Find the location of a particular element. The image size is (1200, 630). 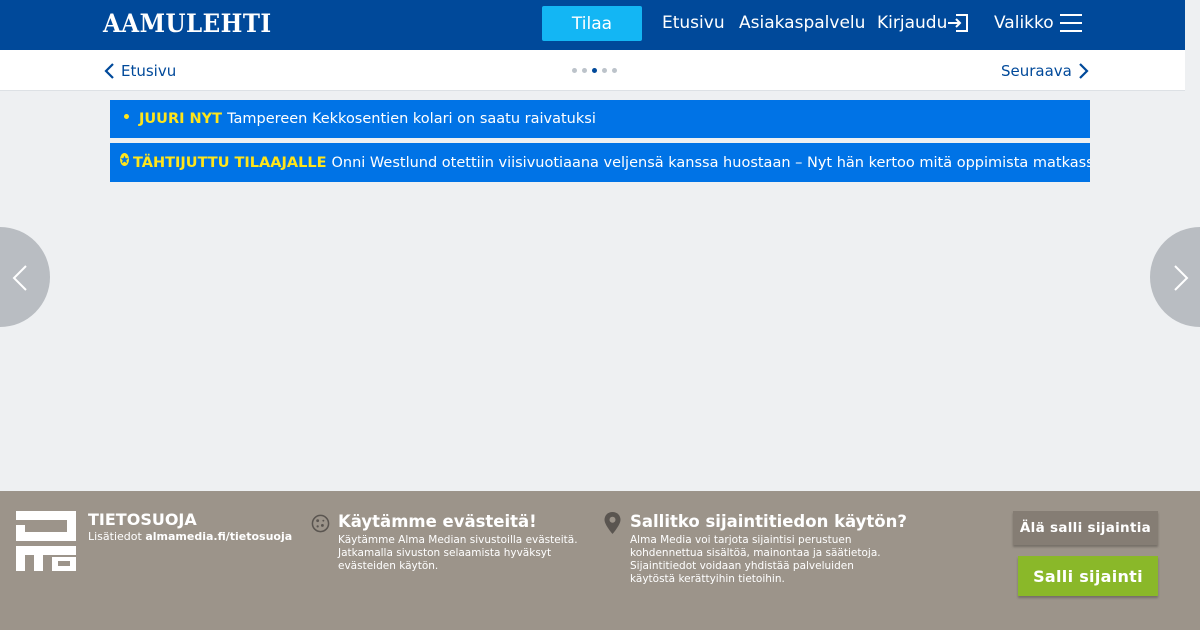

bullet-icon is located at coordinates (126, 116).